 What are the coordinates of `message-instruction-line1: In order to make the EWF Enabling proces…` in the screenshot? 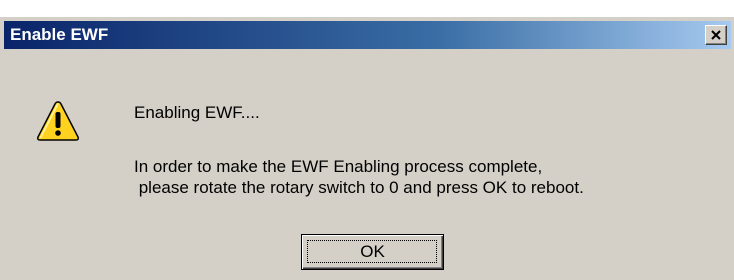 It's located at (338, 166).